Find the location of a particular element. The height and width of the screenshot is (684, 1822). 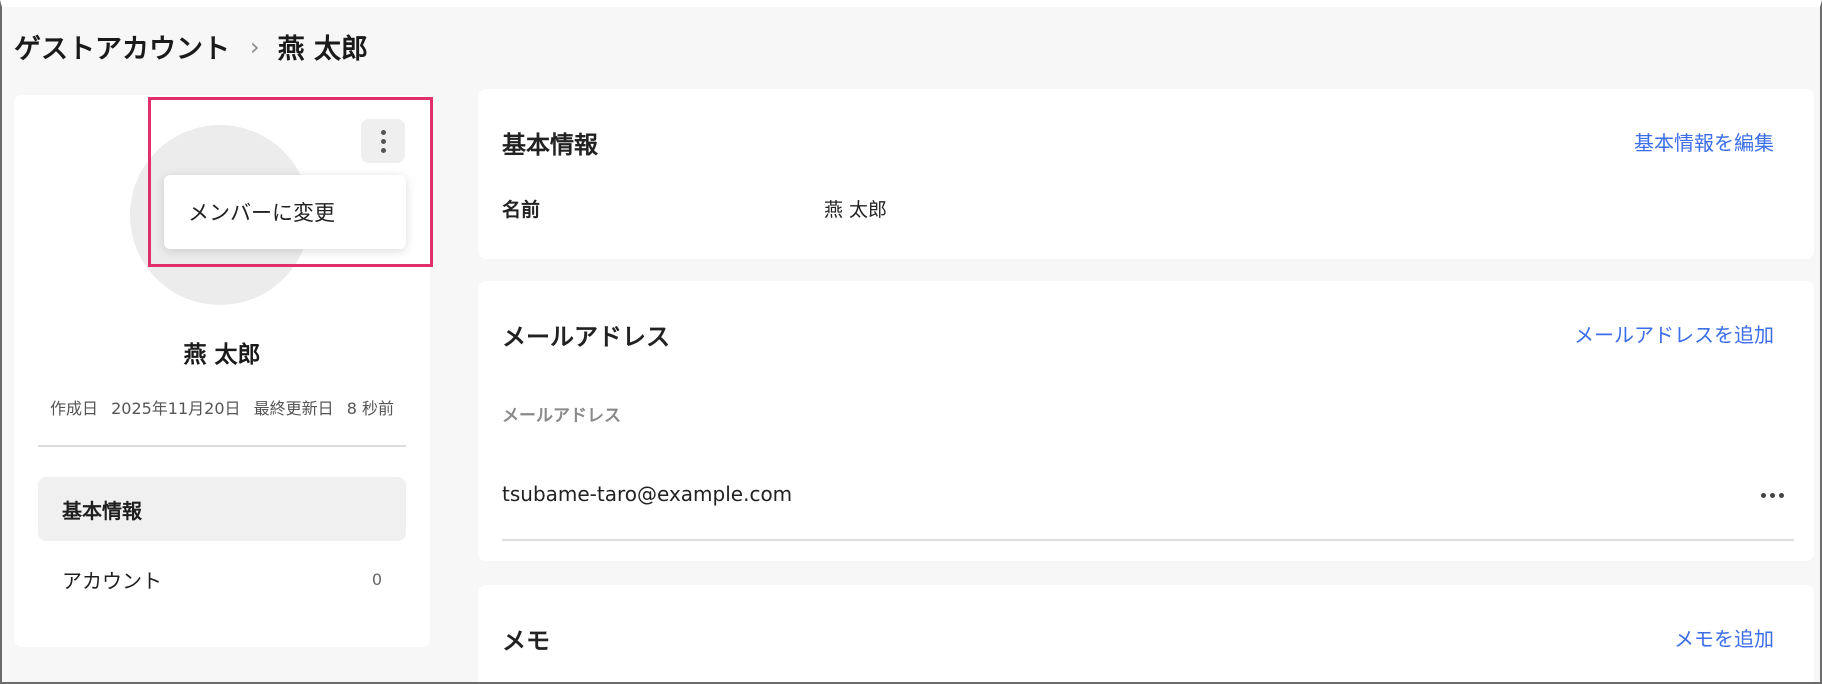

add-memo-link: メモを追加 is located at coordinates (1724, 637).